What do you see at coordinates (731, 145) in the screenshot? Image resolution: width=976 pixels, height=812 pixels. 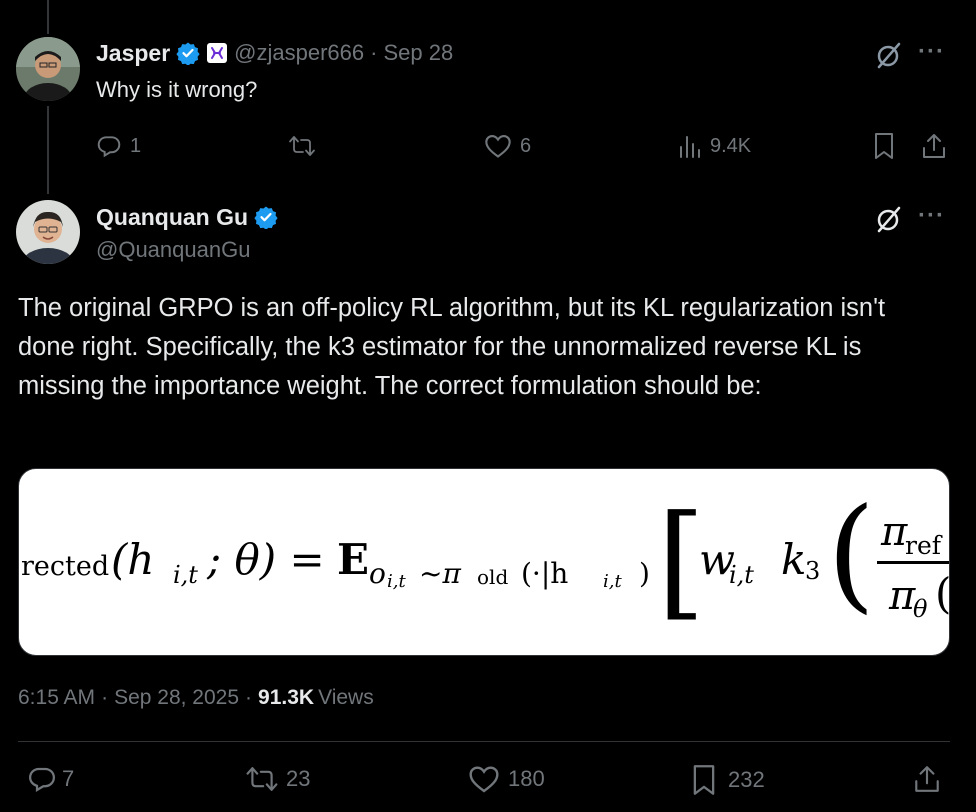 I see `views-count: 9.4K` at bounding box center [731, 145].